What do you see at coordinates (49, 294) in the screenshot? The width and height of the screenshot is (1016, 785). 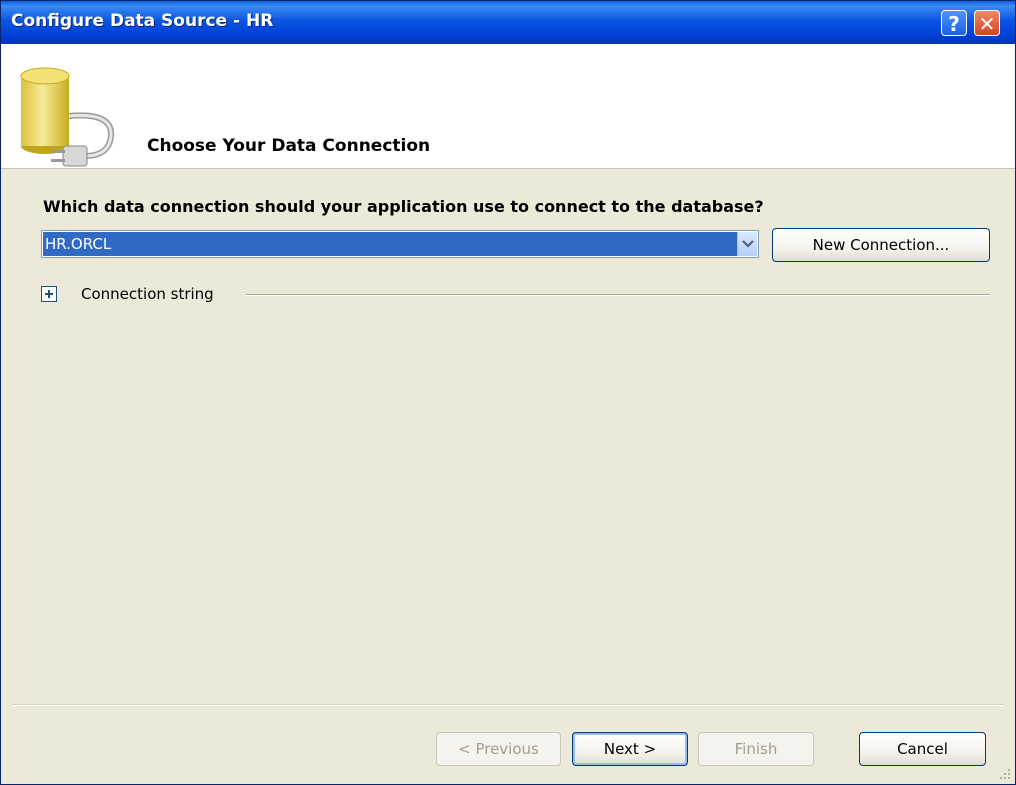 I see `expand-connection-string-icon` at bounding box center [49, 294].